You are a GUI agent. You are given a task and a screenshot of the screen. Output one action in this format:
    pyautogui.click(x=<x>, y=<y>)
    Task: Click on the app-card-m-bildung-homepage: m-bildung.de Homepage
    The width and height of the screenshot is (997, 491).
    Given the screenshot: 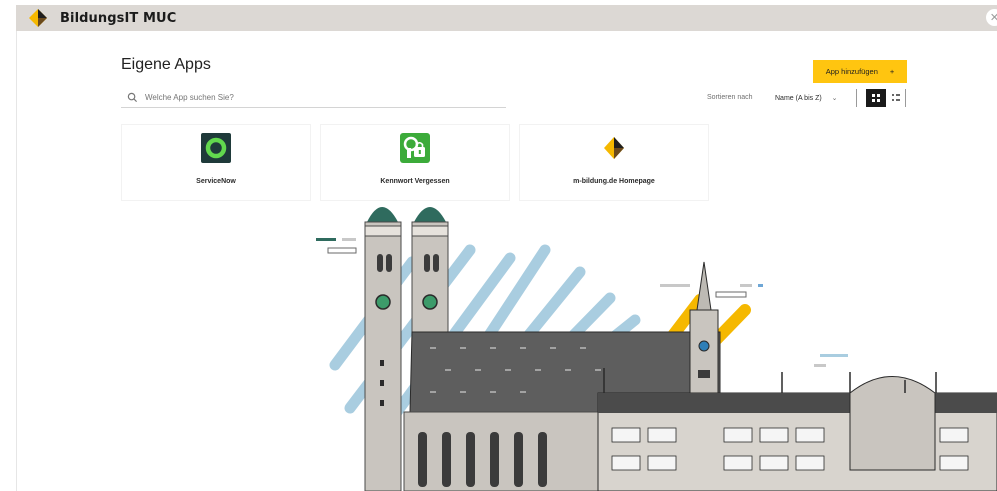 What is the action you would take?
    pyautogui.click(x=614, y=162)
    